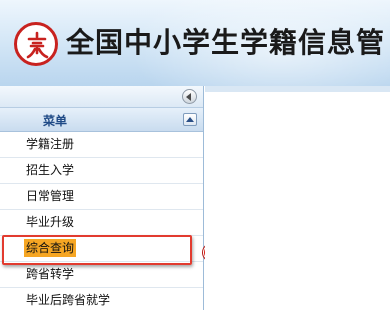  Describe the element at coordinates (50, 274) in the screenshot. I see `menu-item-label: 跨省转学` at that location.